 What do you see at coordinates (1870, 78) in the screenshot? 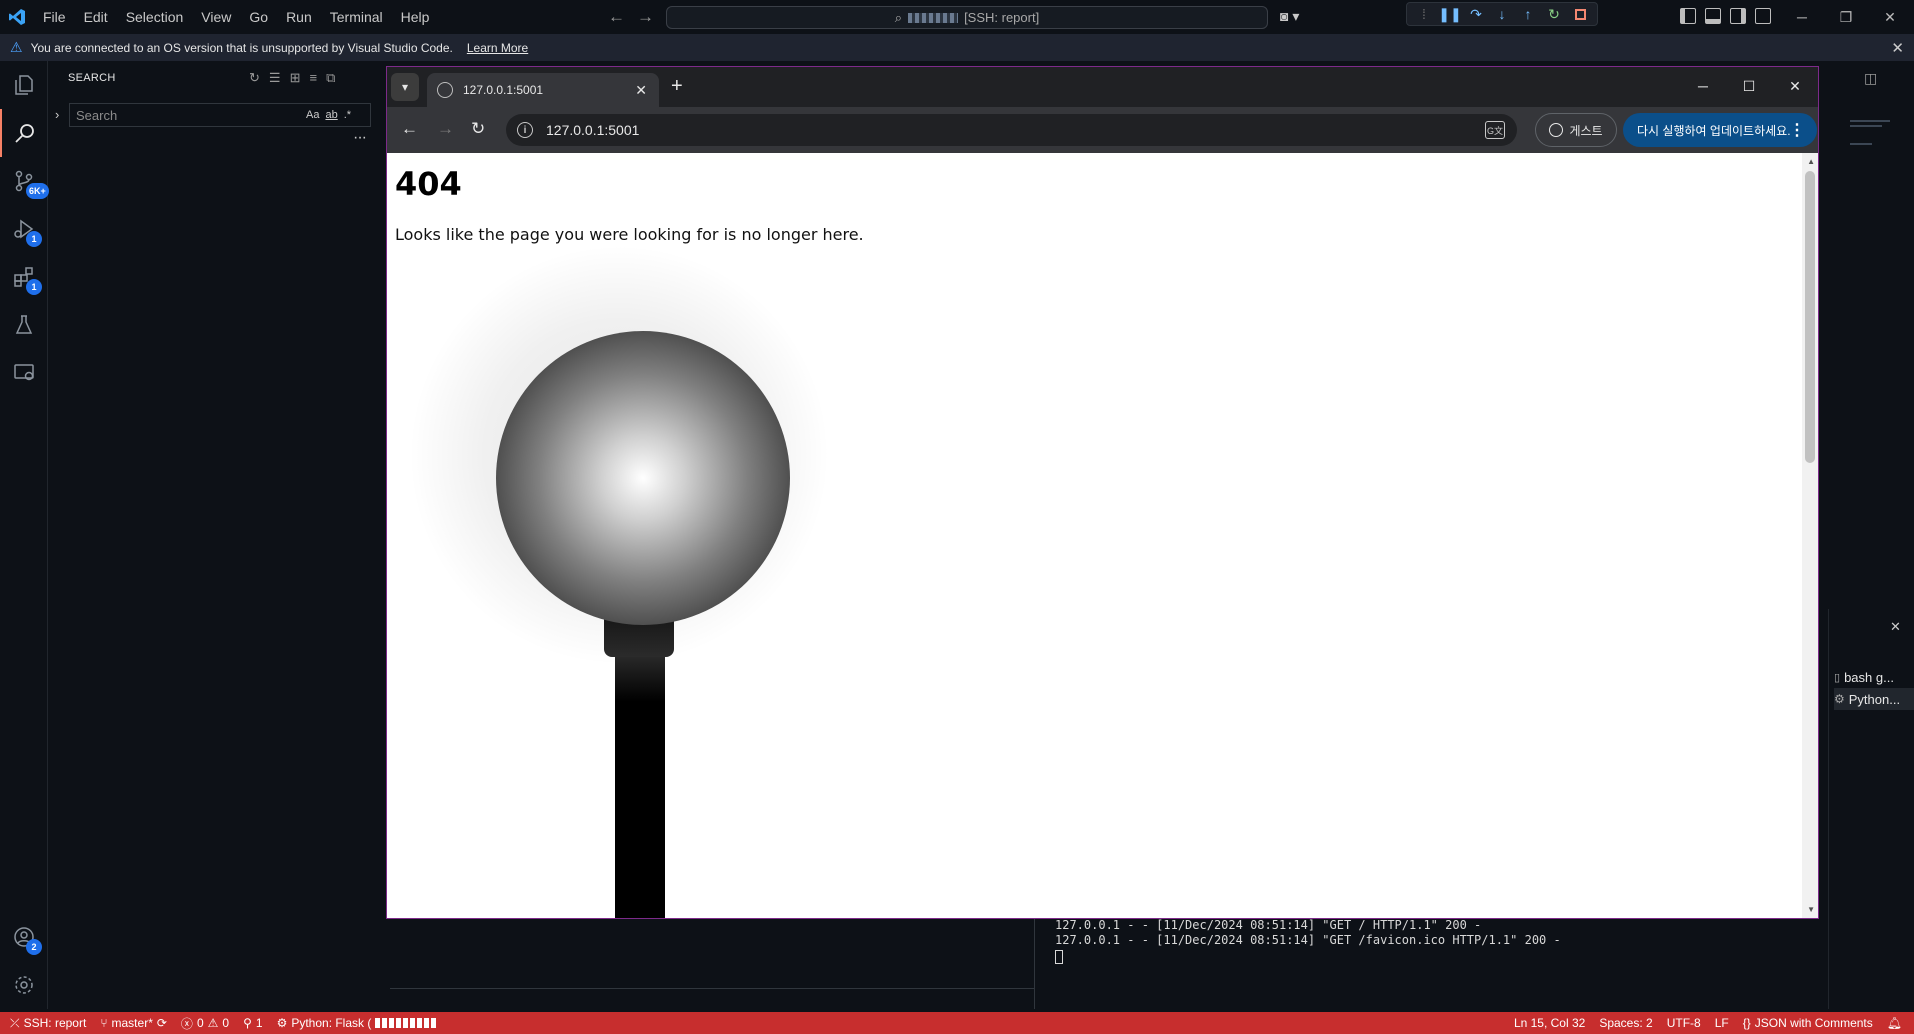
I see `split-editor-icon: ◫` at bounding box center [1870, 78].